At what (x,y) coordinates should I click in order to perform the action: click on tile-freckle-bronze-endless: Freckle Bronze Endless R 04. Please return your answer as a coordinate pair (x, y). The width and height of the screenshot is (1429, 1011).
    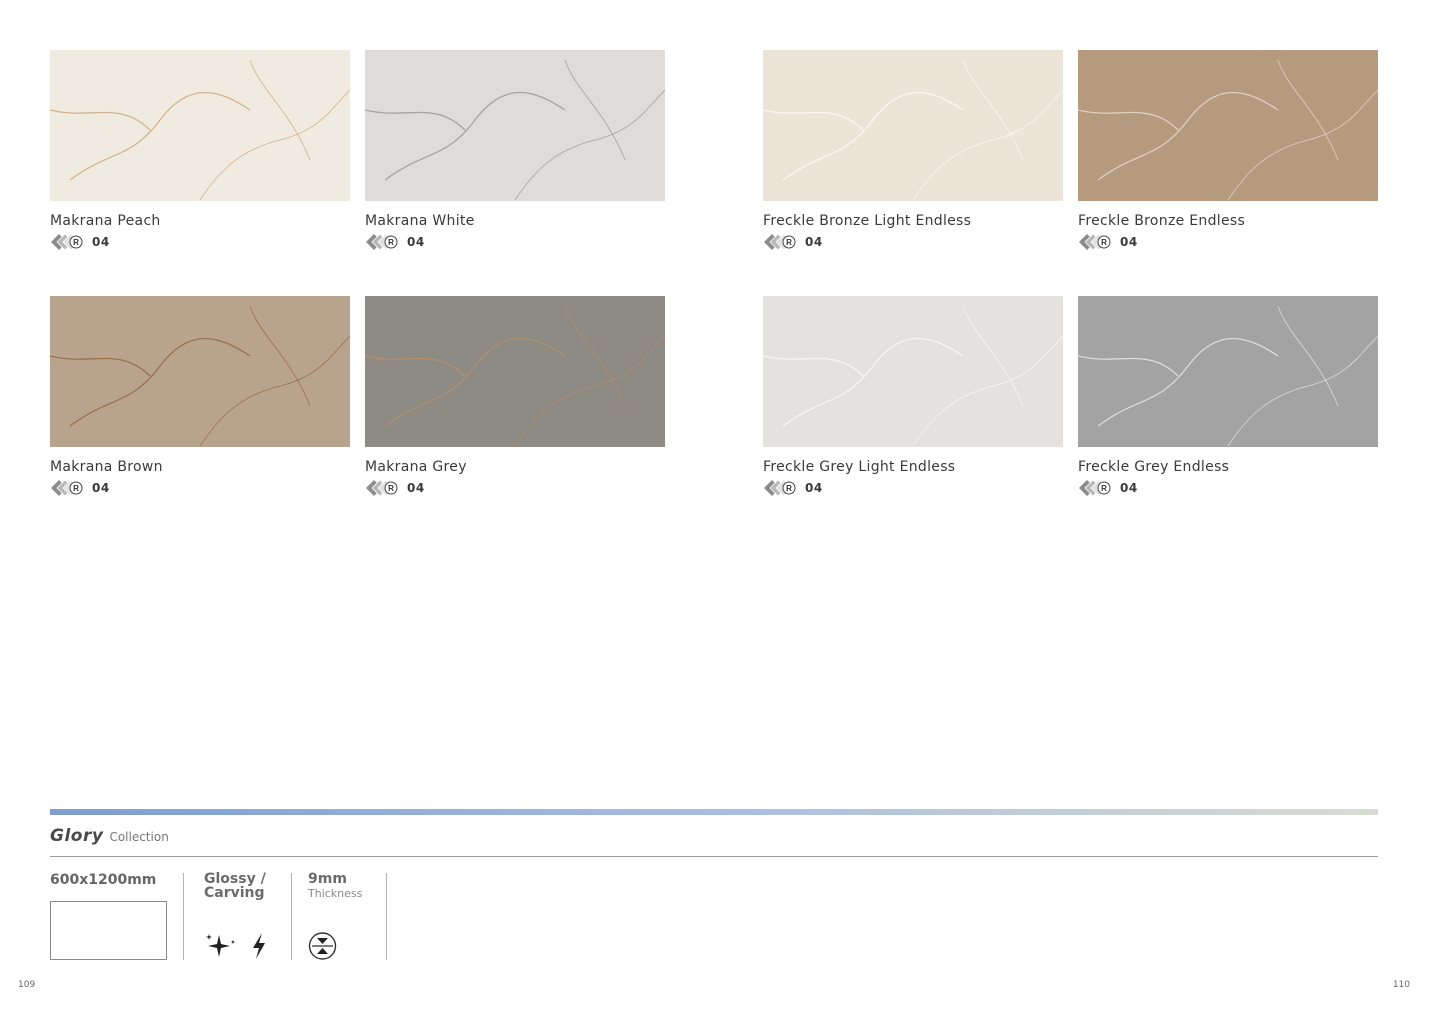
    Looking at the image, I should click on (1228, 150).